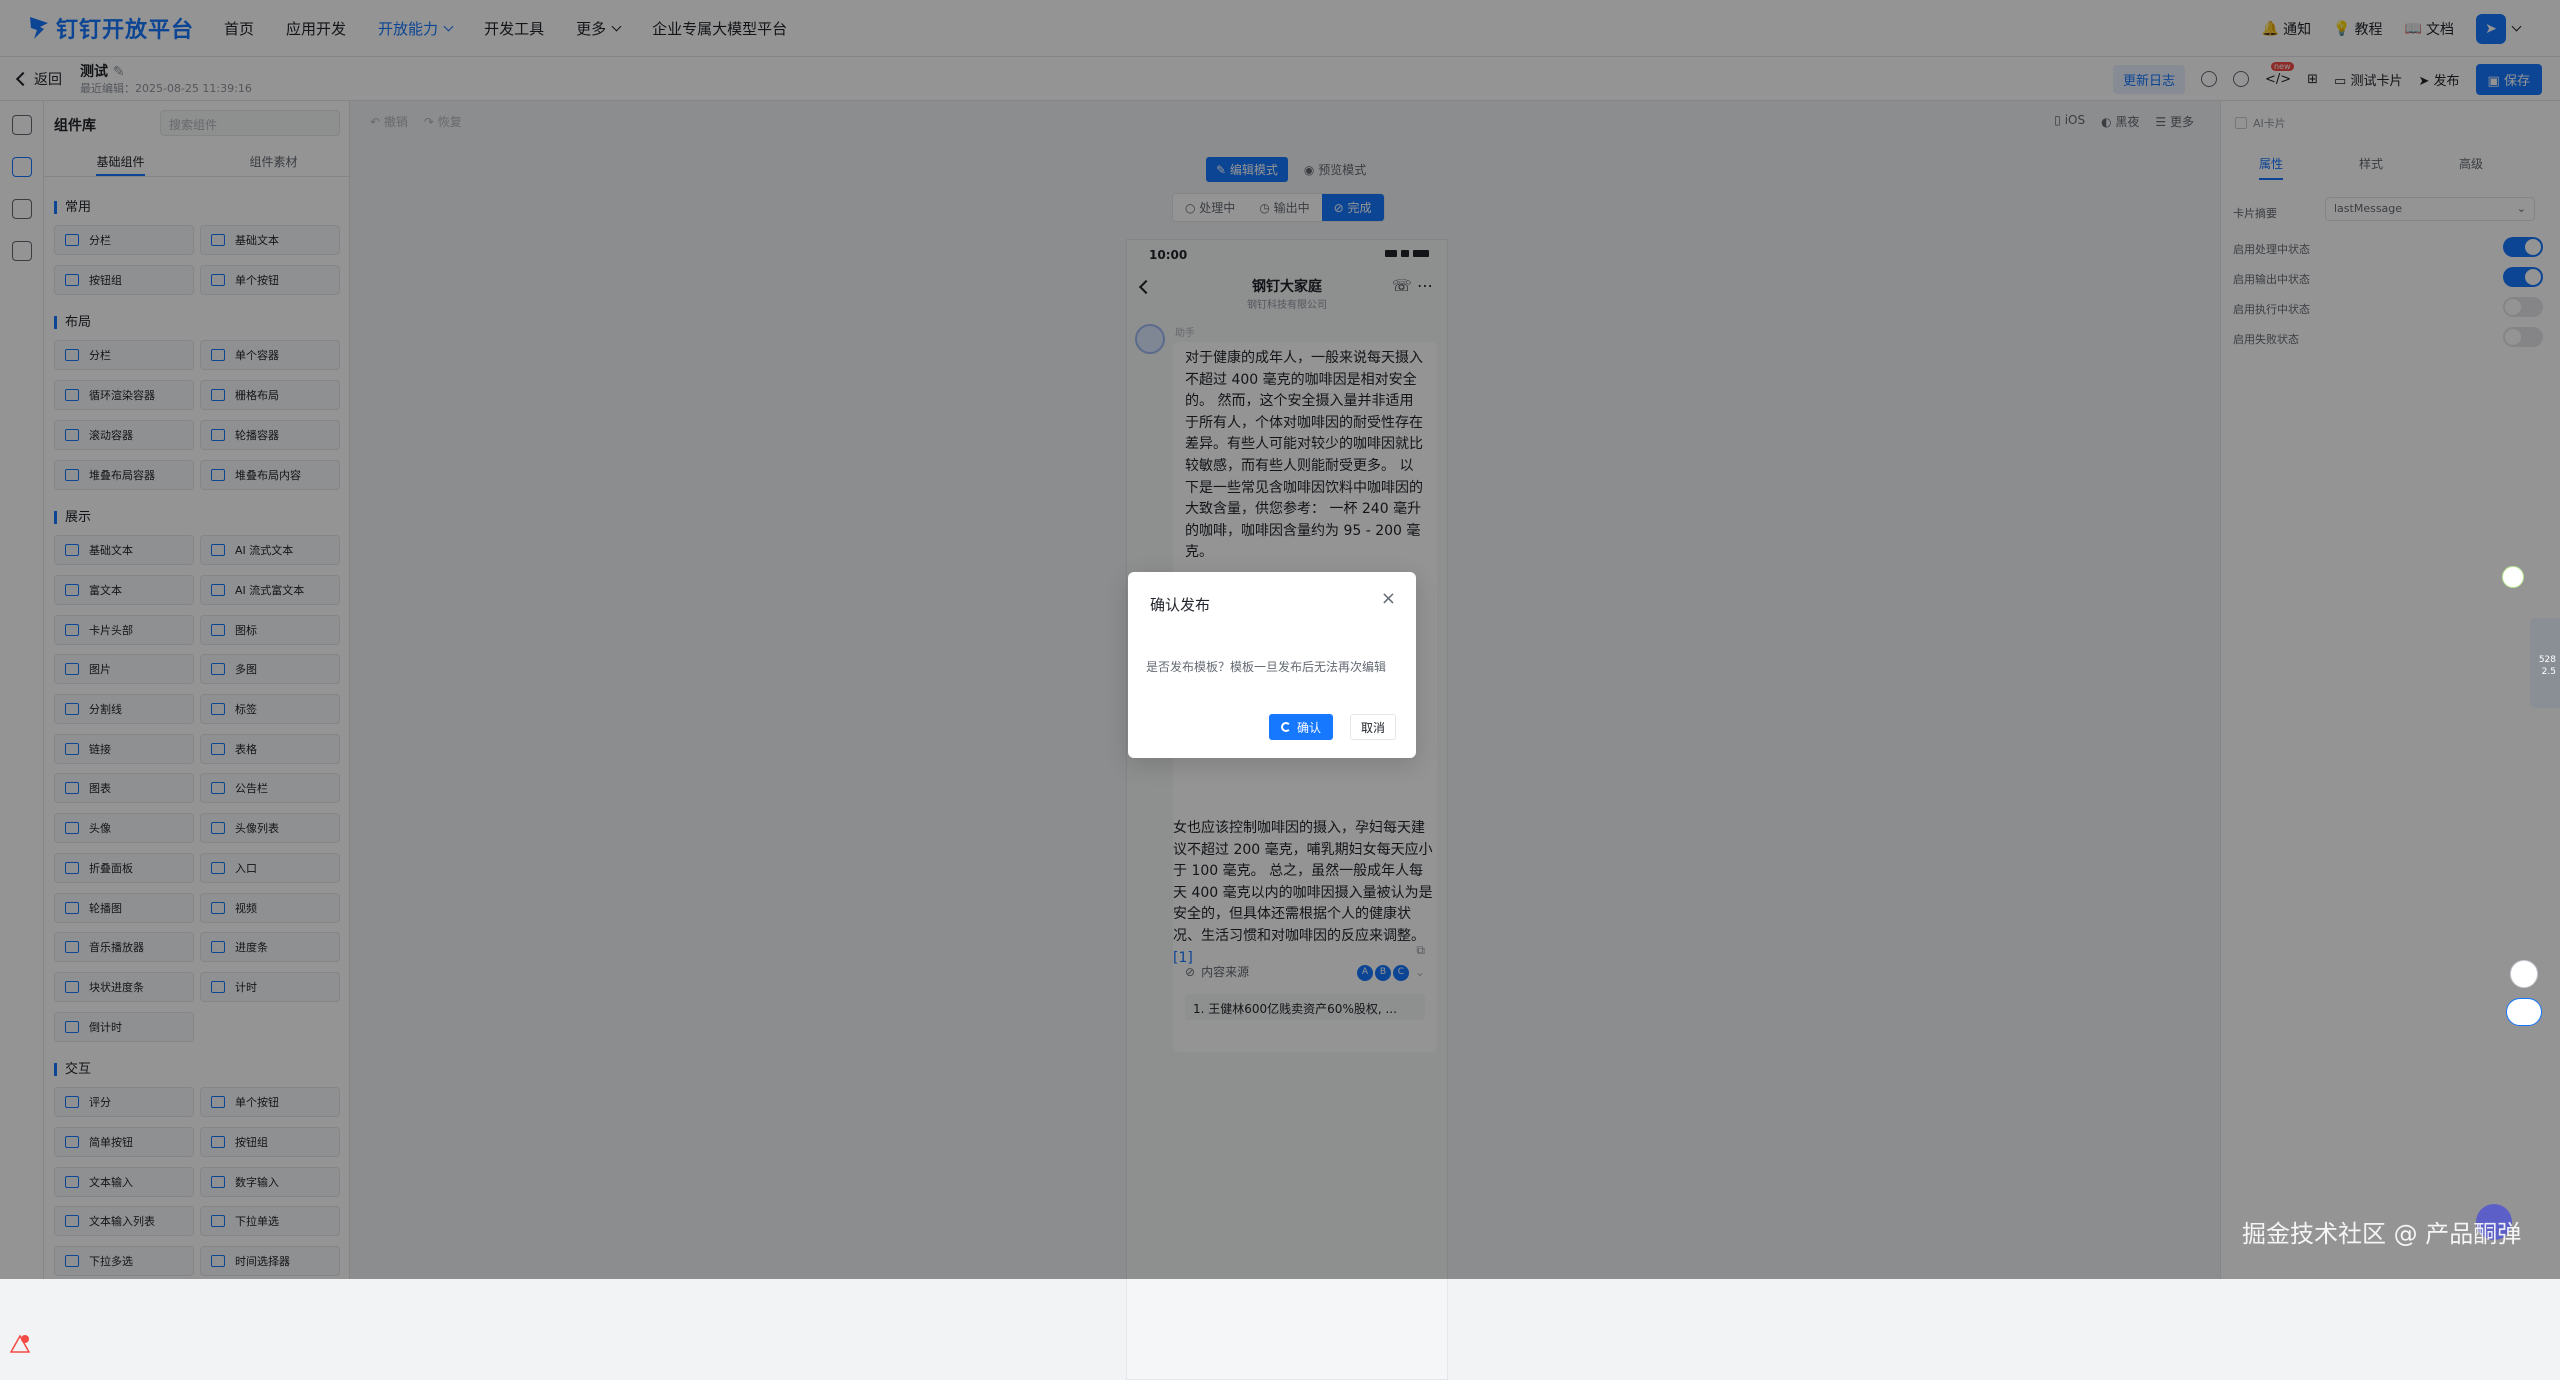 This screenshot has width=2560, height=1380. Describe the element at coordinates (2524, 974) in the screenshot. I see `command-icon` at that location.